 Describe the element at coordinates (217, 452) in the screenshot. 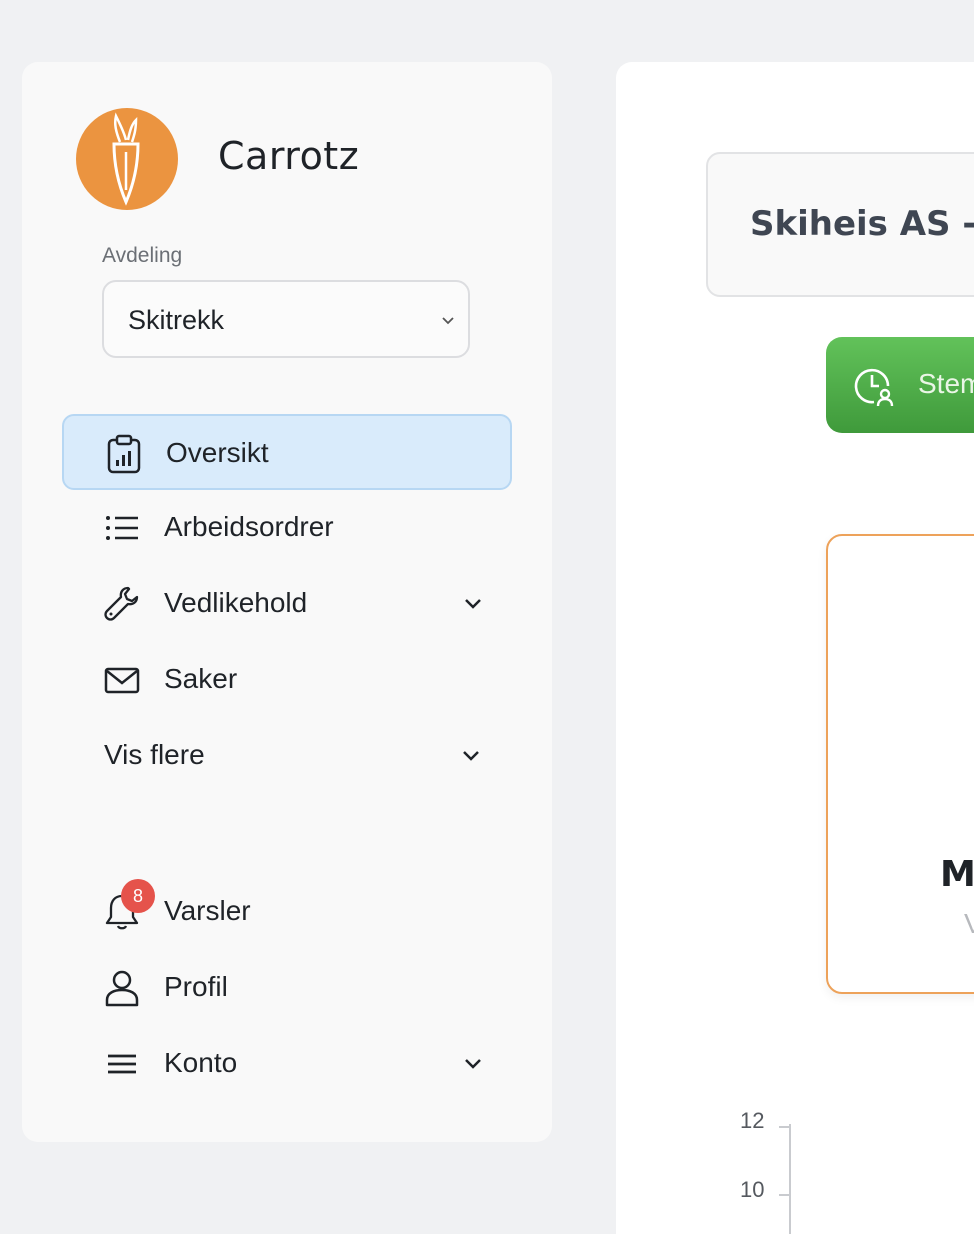

I see `nav-item-label: Oversikt` at that location.